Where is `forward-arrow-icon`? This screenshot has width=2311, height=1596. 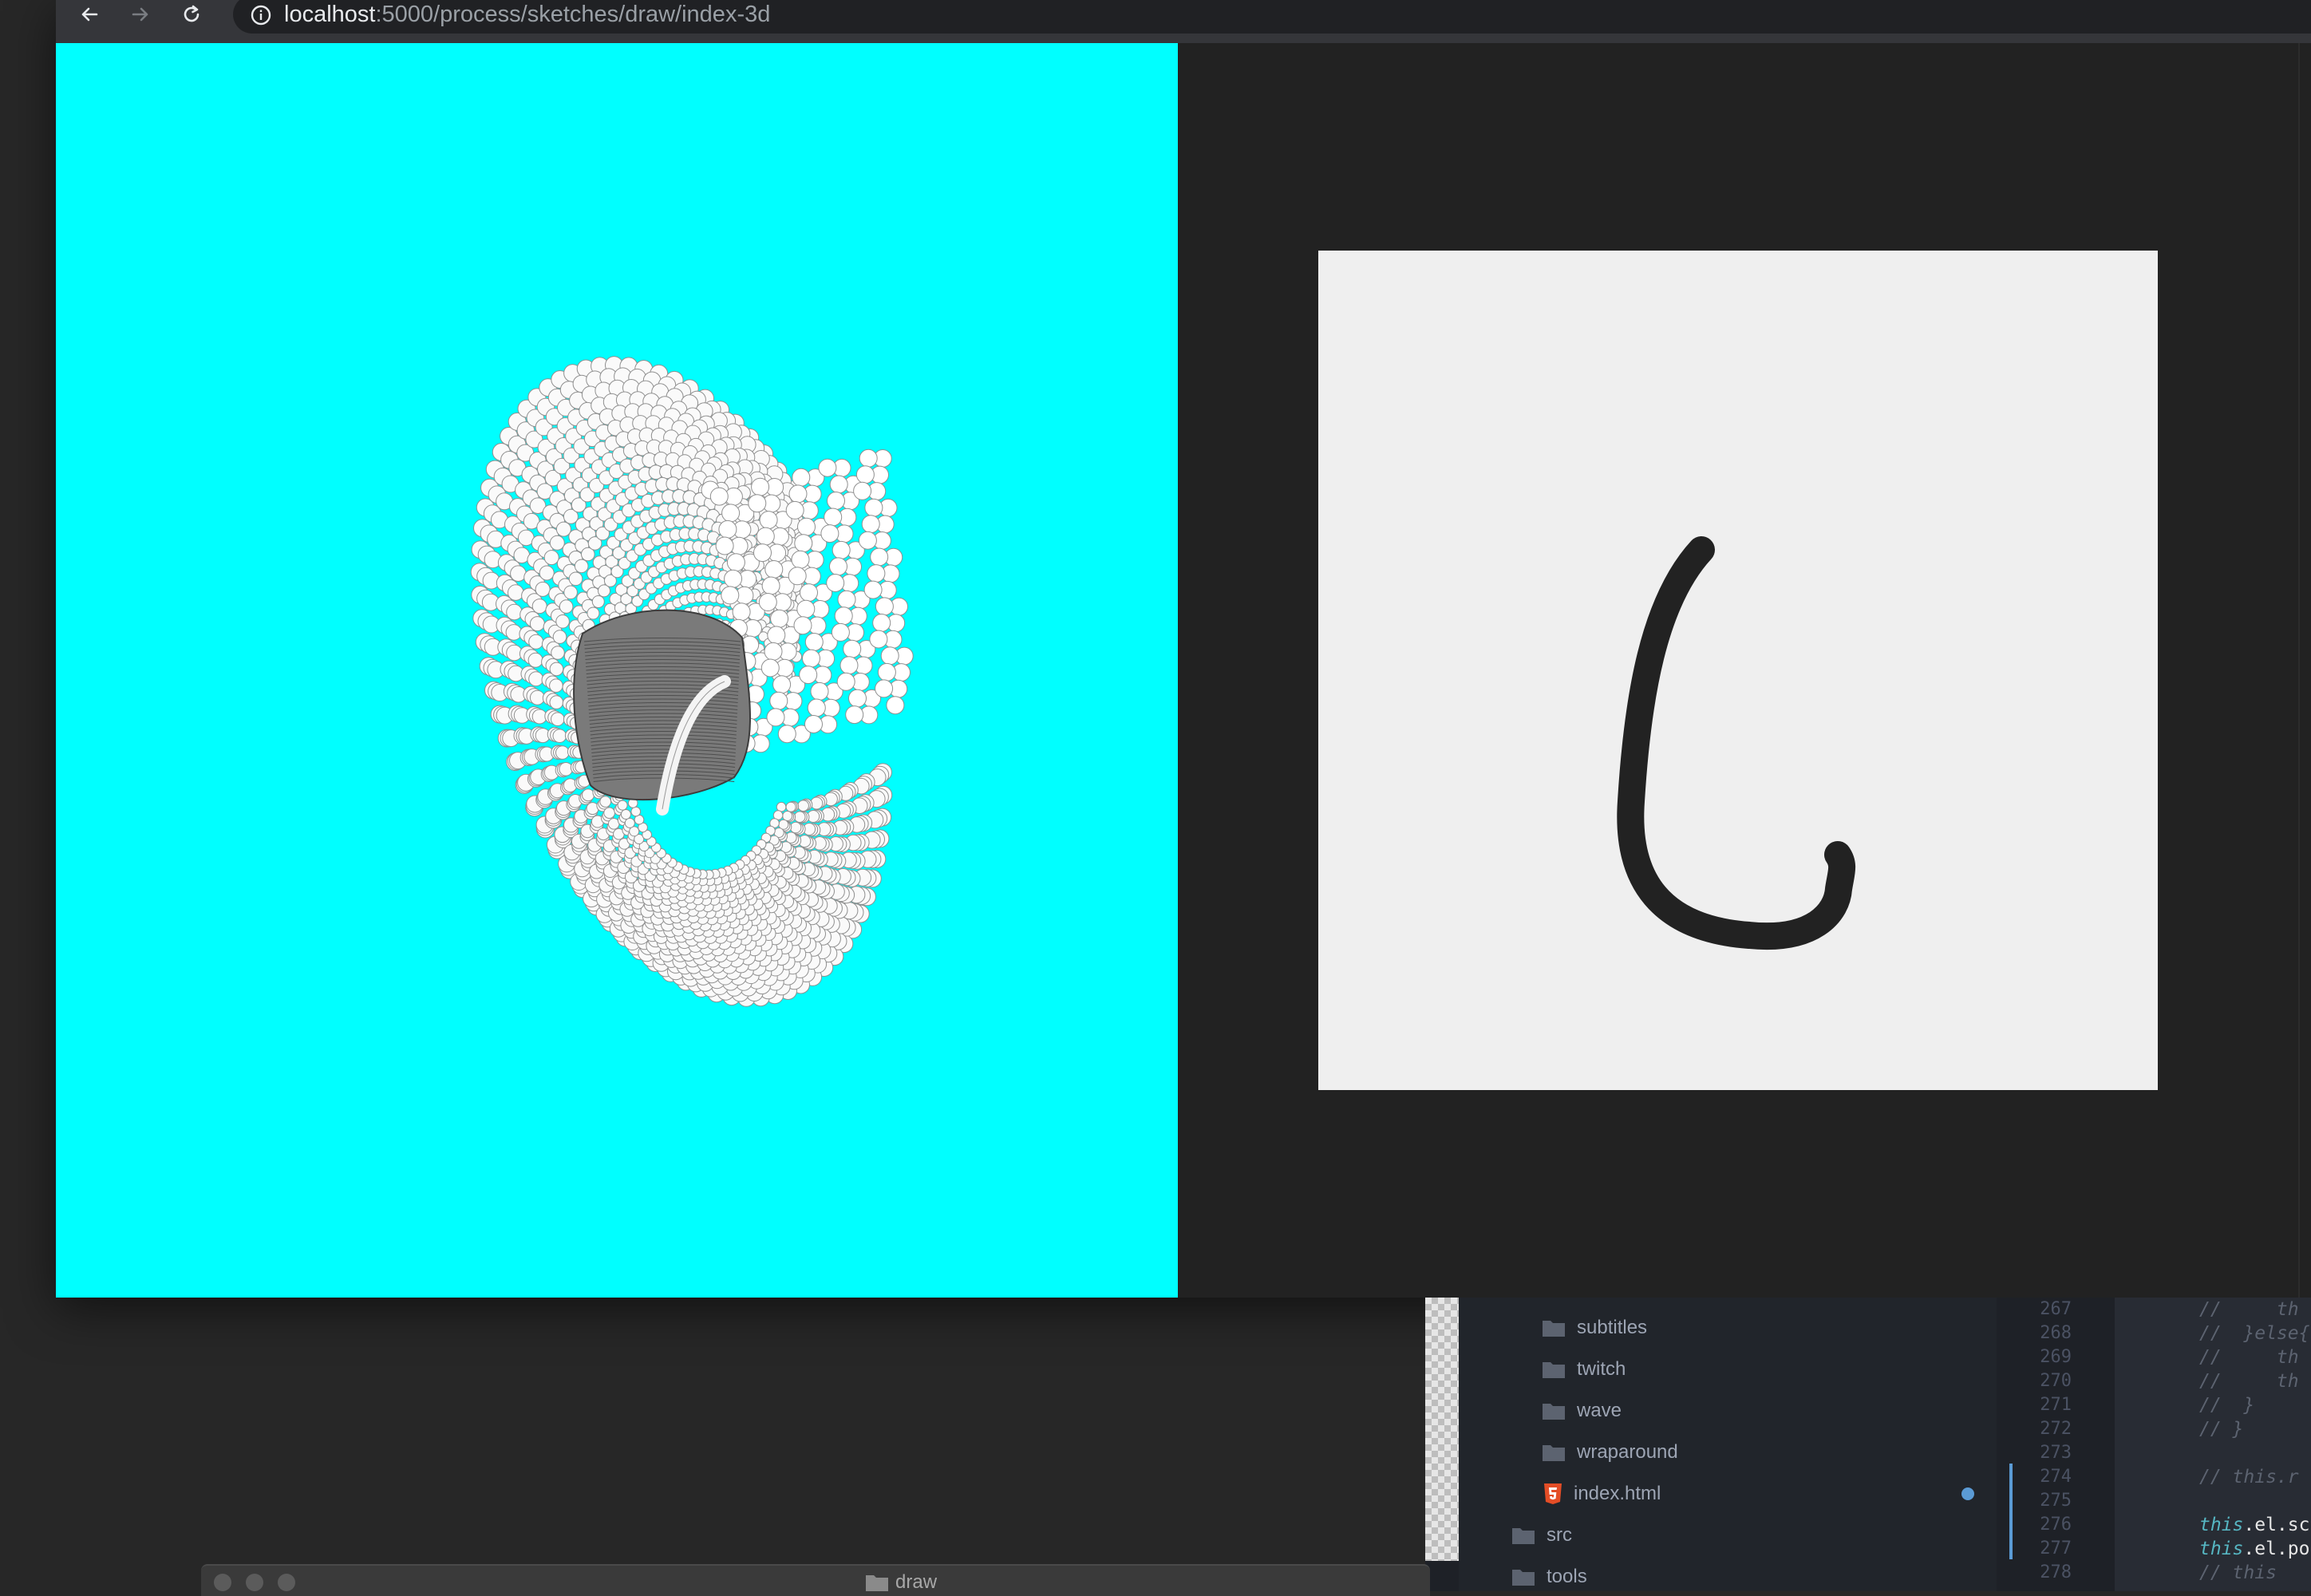 forward-arrow-icon is located at coordinates (140, 14).